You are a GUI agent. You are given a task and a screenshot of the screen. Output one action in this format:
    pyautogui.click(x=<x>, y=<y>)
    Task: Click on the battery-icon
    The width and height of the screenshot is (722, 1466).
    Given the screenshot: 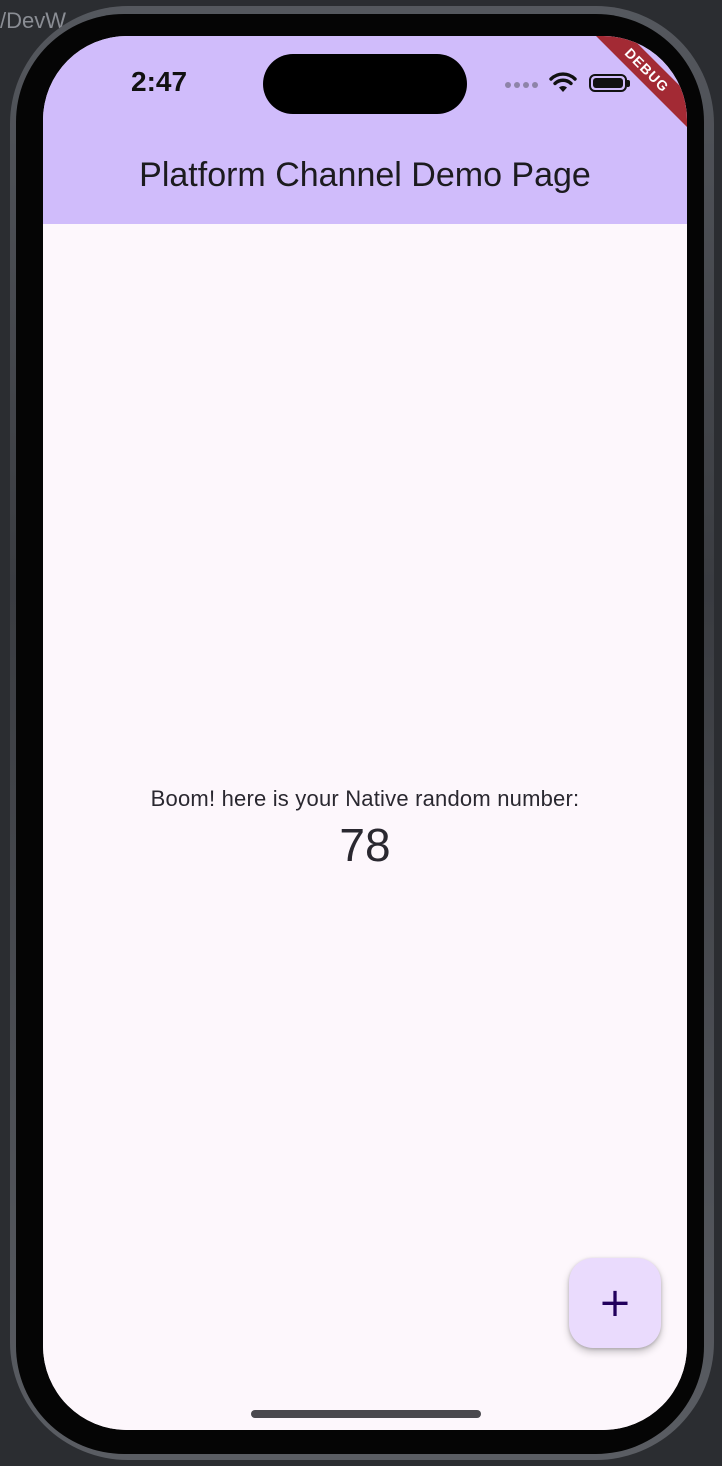 What is the action you would take?
    pyautogui.click(x=609, y=83)
    